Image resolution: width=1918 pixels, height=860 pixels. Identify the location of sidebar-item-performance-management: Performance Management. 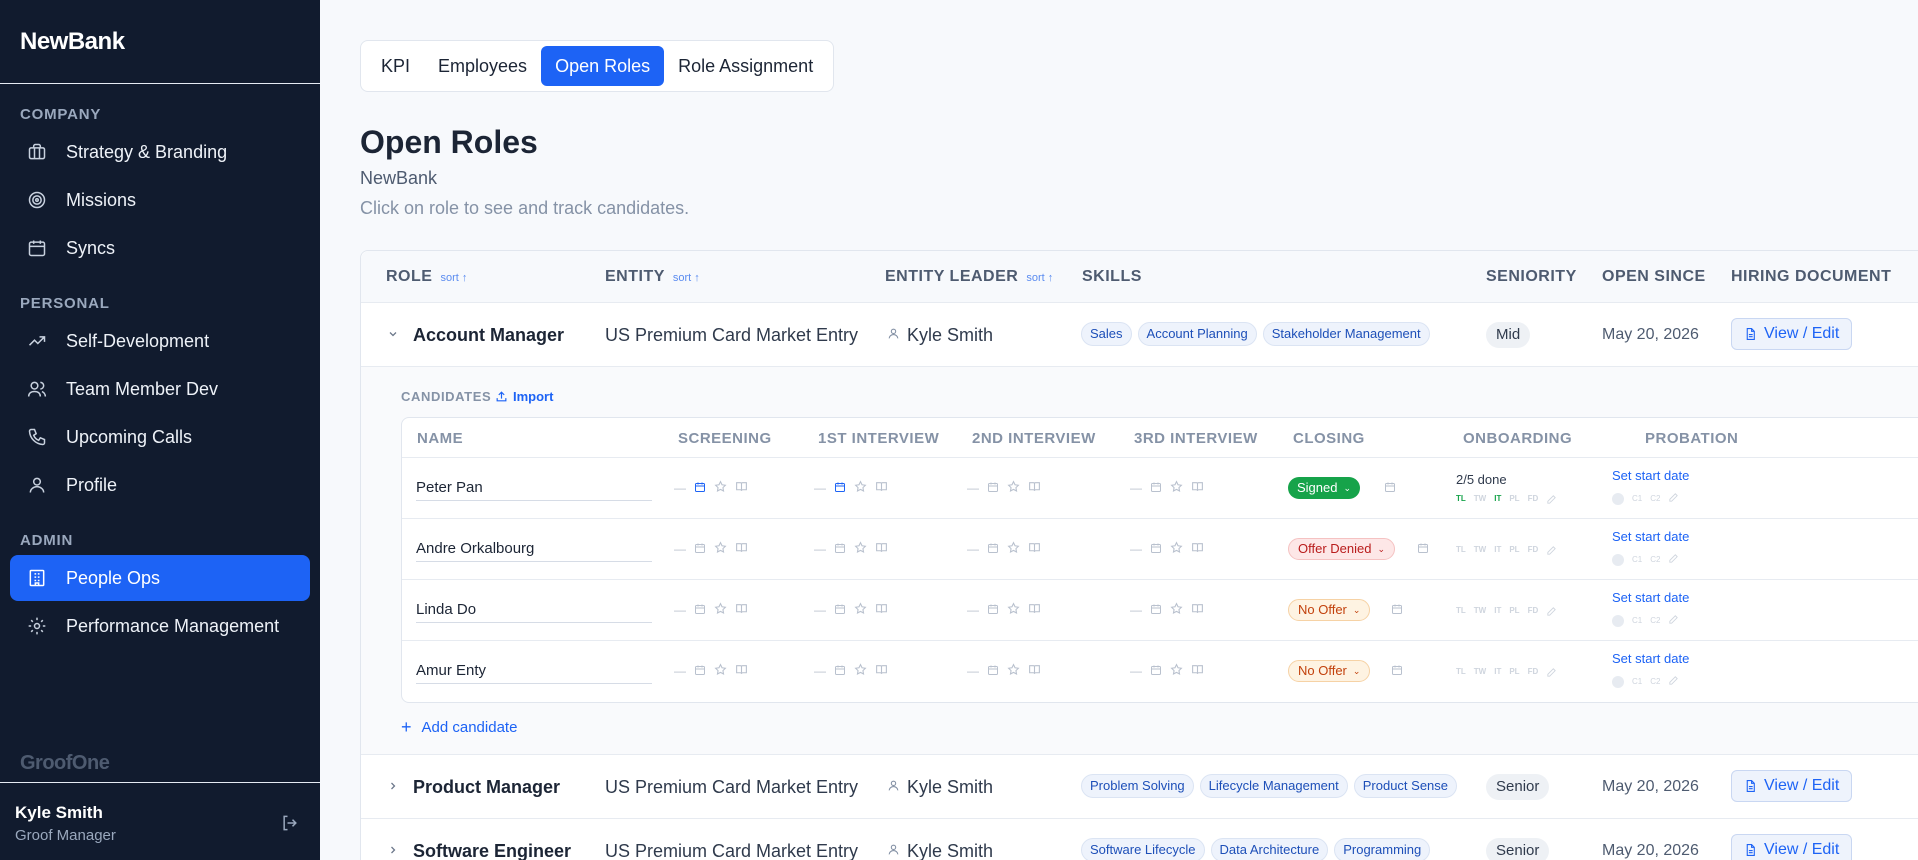
(160, 626).